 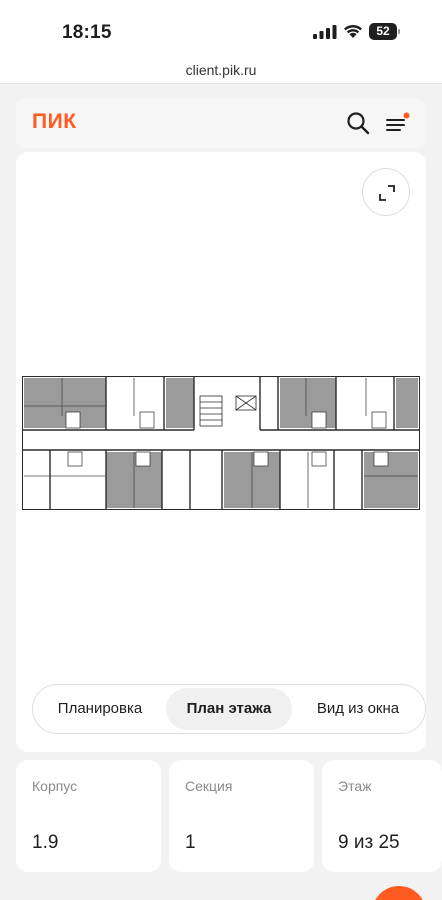 I want to click on view-tabs: Планировка План этажа Вид из окна, so click(x=229, y=709).